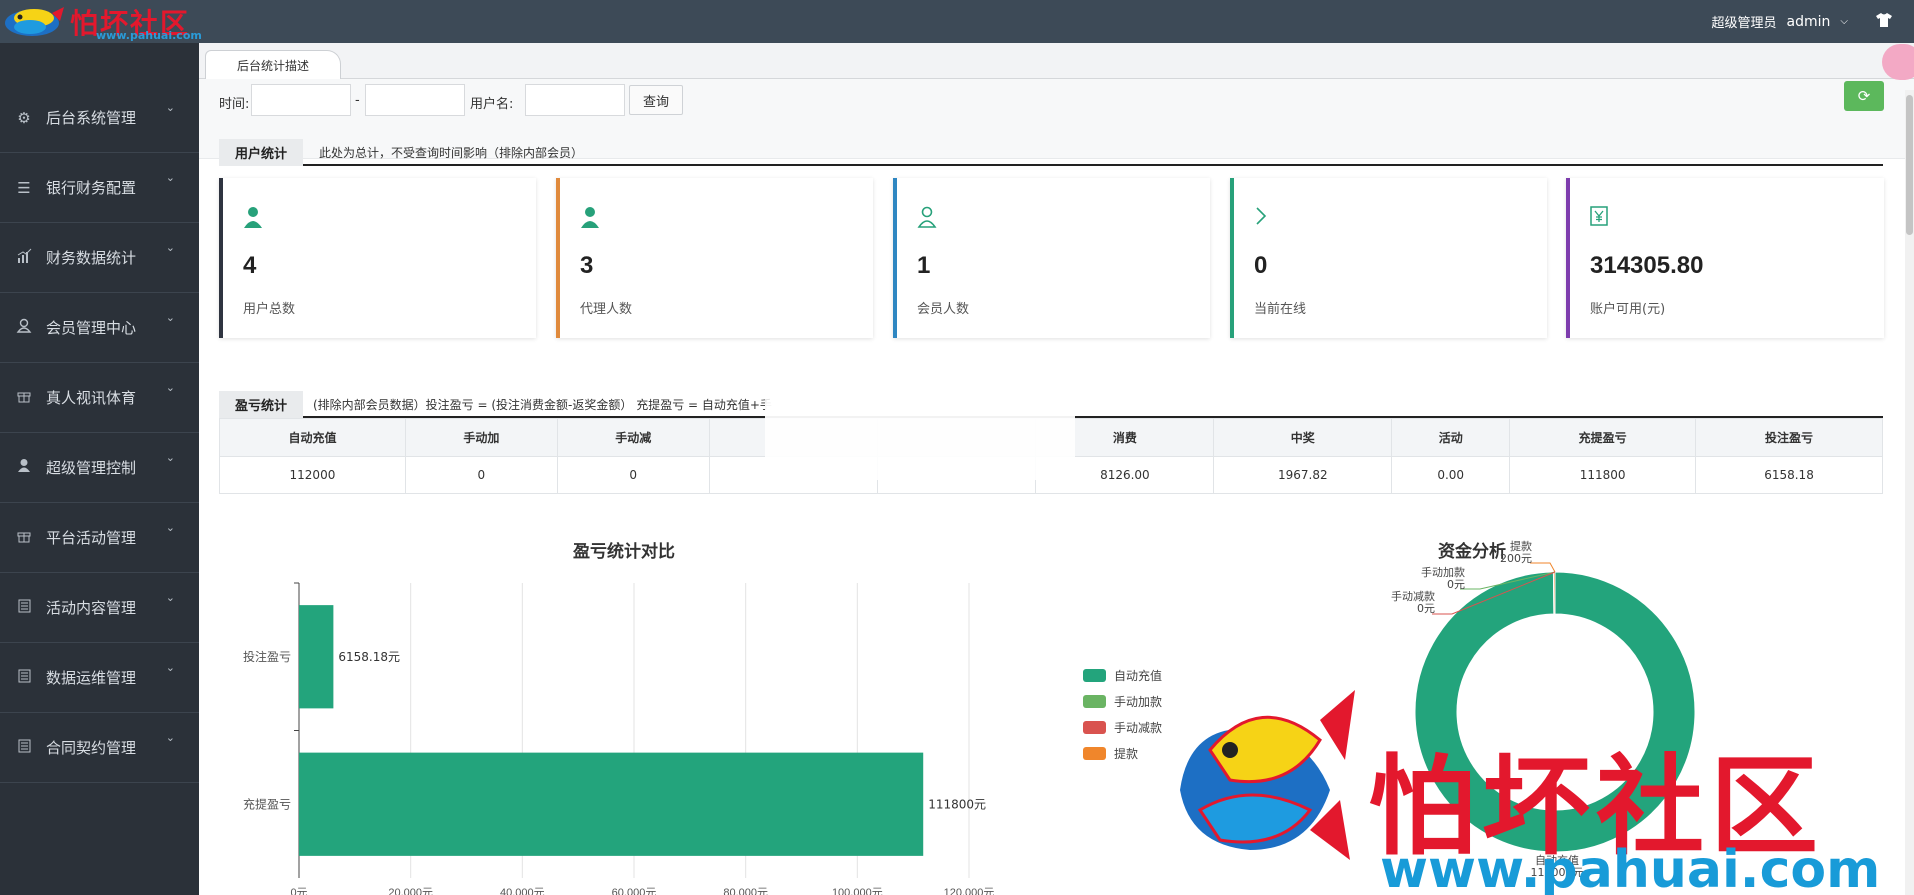 This screenshot has height=895, width=1914. What do you see at coordinates (1126, 753) in the screenshot?
I see `legend-label: 提款` at bounding box center [1126, 753].